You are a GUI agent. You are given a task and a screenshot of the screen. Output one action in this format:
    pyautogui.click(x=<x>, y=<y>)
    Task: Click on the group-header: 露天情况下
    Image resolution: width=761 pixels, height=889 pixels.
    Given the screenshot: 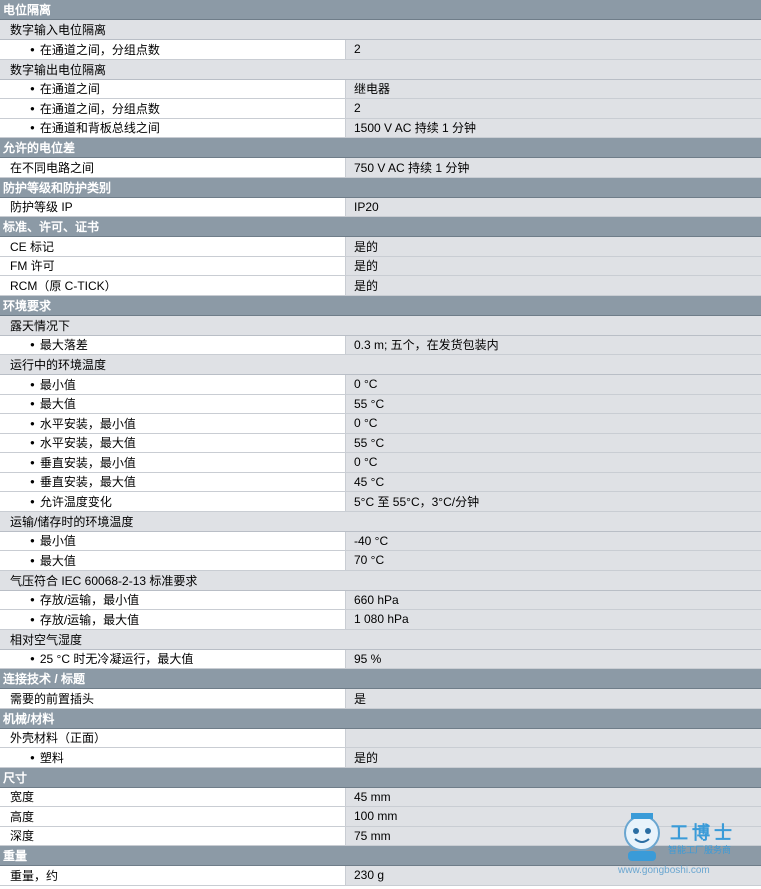 What is the action you would take?
    pyautogui.click(x=380, y=325)
    